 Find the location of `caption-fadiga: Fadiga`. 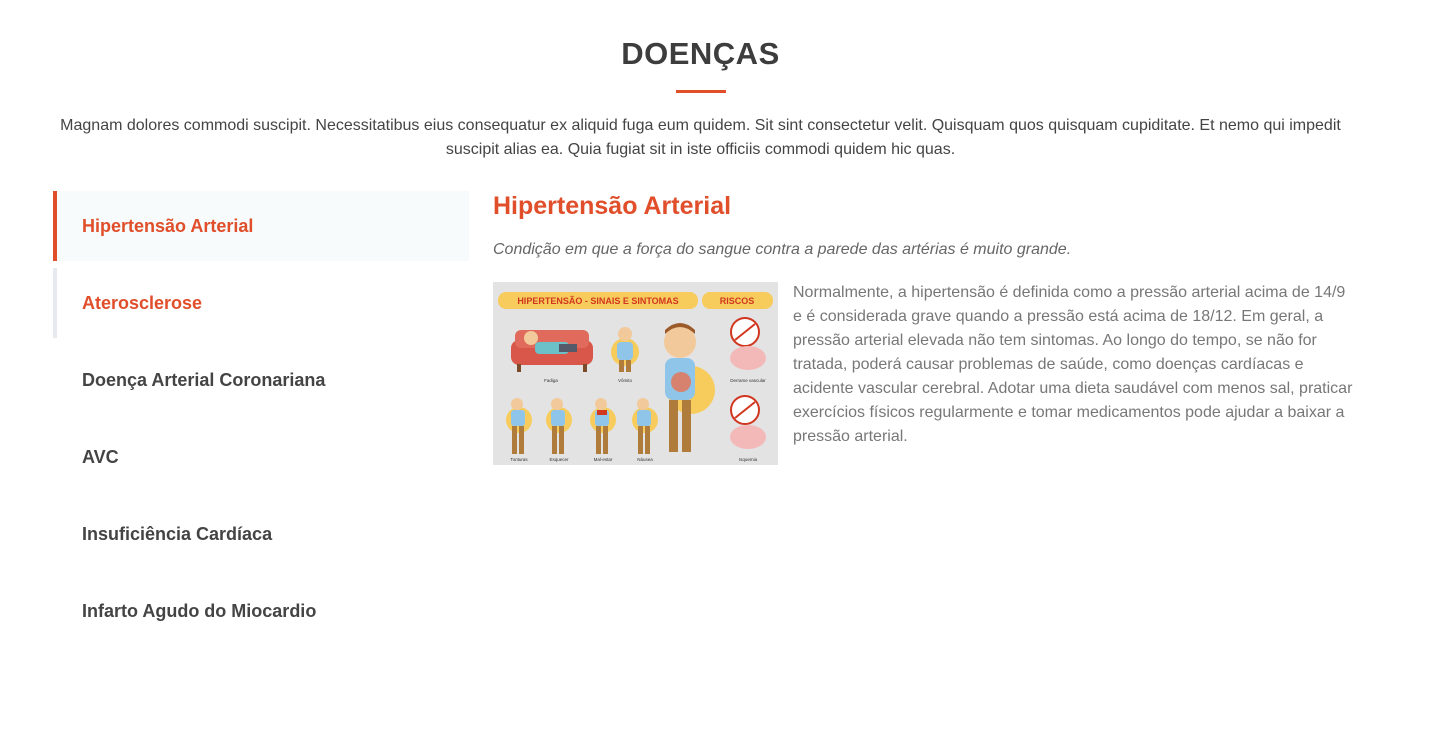

caption-fadiga: Fadiga is located at coordinates (551, 380).